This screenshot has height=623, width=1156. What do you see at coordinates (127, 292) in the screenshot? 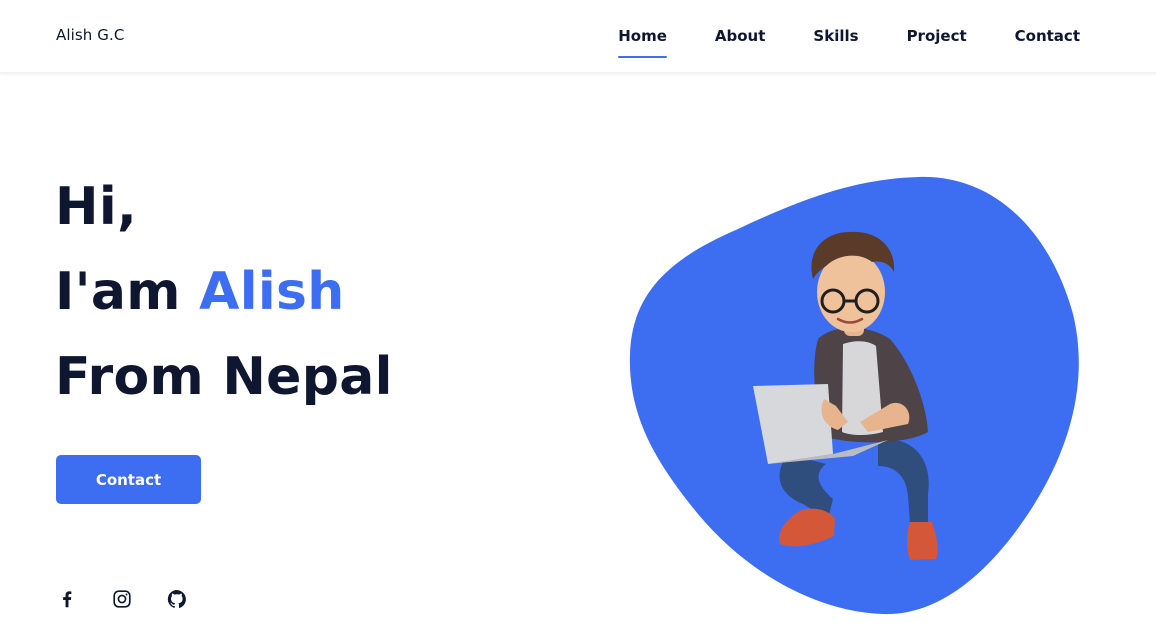
I see `hero-intro-text: I'am` at bounding box center [127, 292].